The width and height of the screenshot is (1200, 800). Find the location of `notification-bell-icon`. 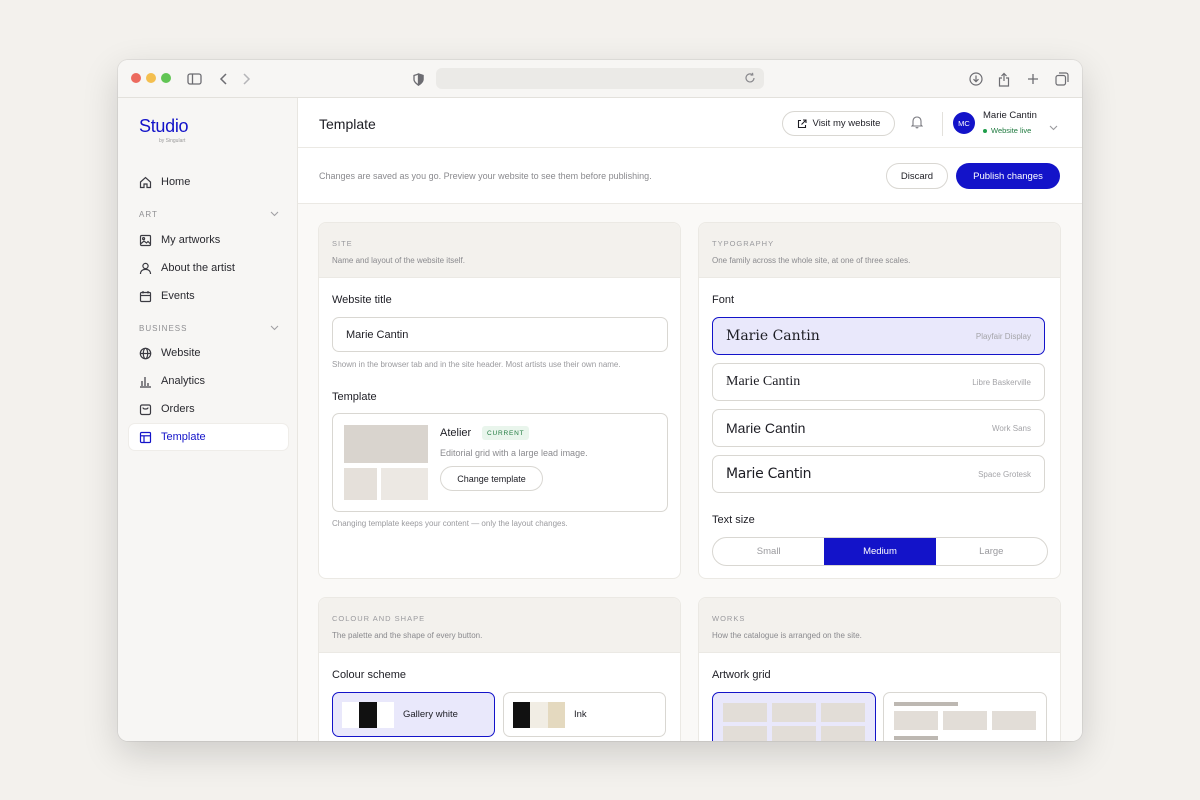

notification-bell-icon is located at coordinates (917, 122).